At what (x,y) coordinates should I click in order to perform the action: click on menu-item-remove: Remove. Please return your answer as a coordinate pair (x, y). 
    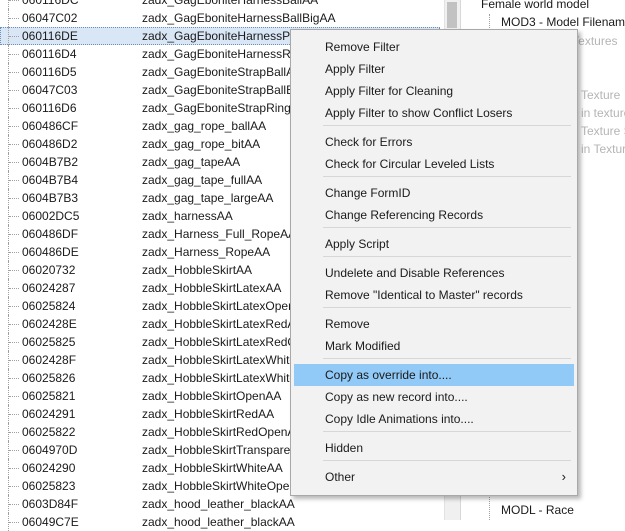
    Looking at the image, I should click on (434, 324).